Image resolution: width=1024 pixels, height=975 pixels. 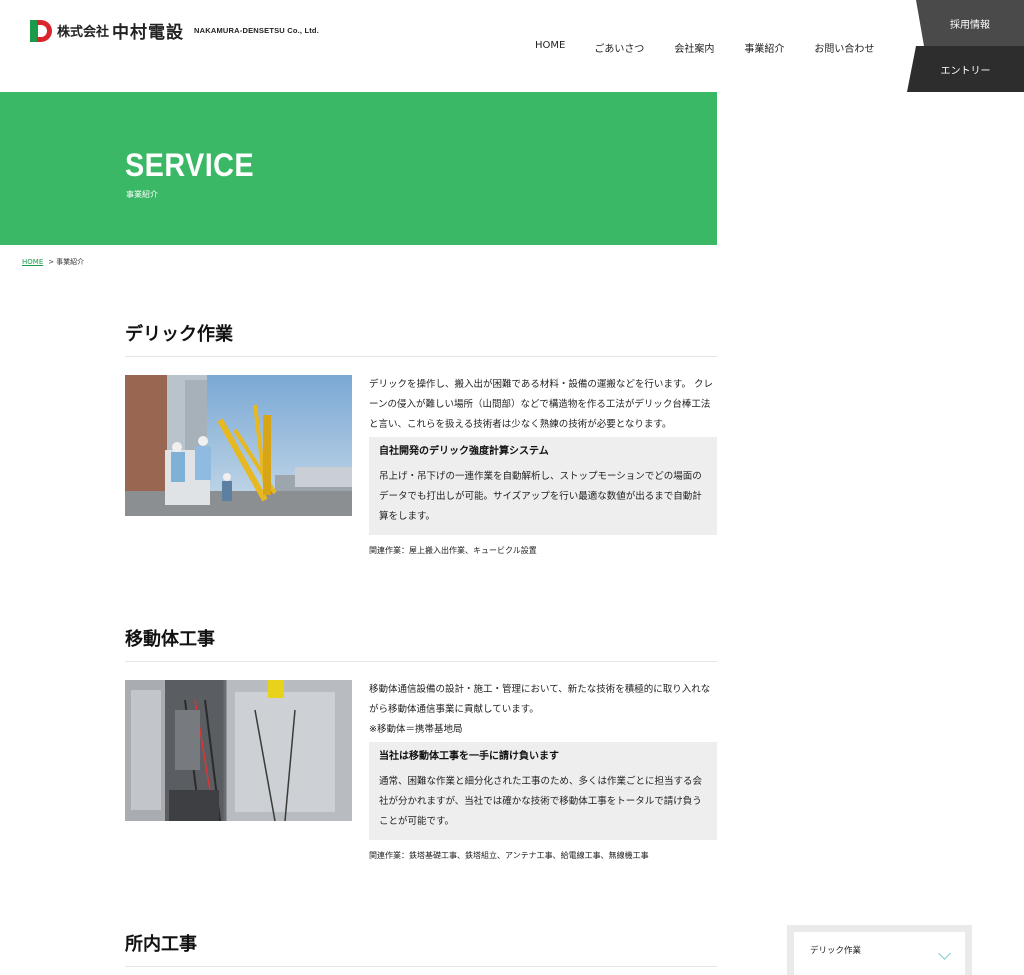 I want to click on global-nav: HOME ごあいさつ 会社案内 事業紹介 お問い合わせ, so click(x=704, y=47).